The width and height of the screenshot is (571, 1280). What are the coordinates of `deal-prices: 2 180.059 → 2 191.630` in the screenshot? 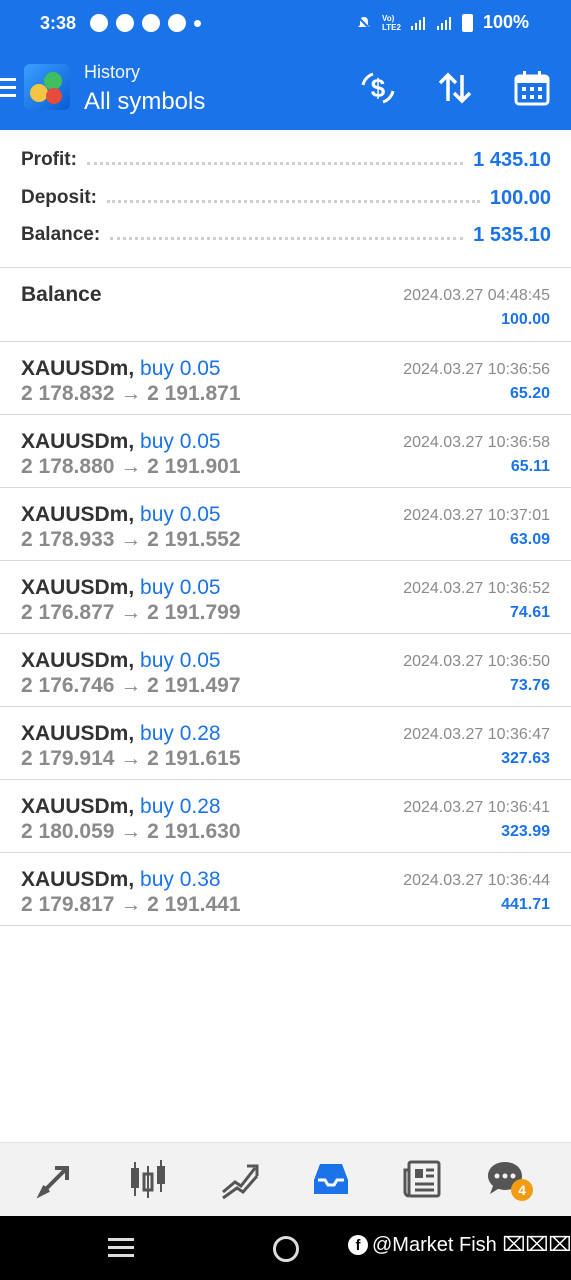 It's located at (131, 831).